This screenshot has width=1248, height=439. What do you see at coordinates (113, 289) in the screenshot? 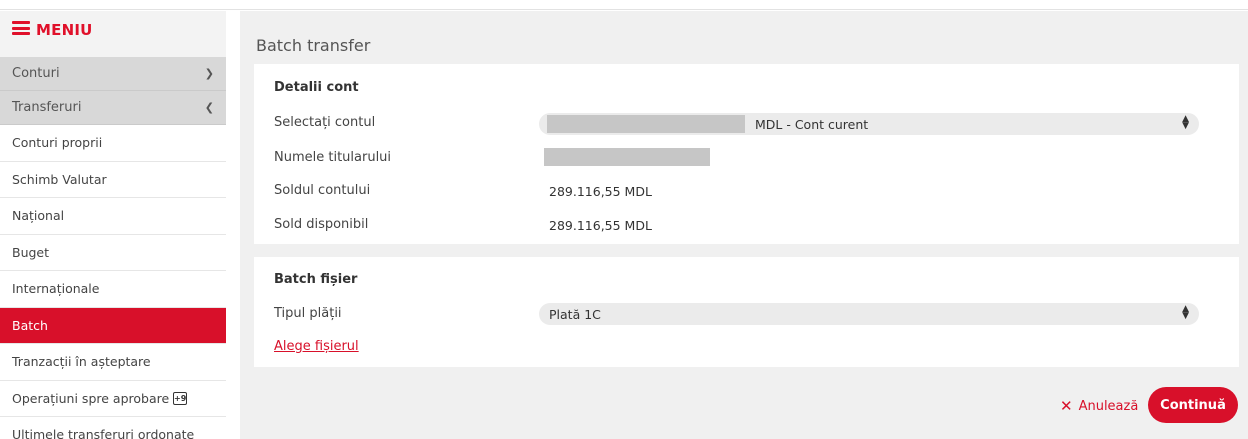
I see `sidebar-item-internationale: Internaționale` at bounding box center [113, 289].